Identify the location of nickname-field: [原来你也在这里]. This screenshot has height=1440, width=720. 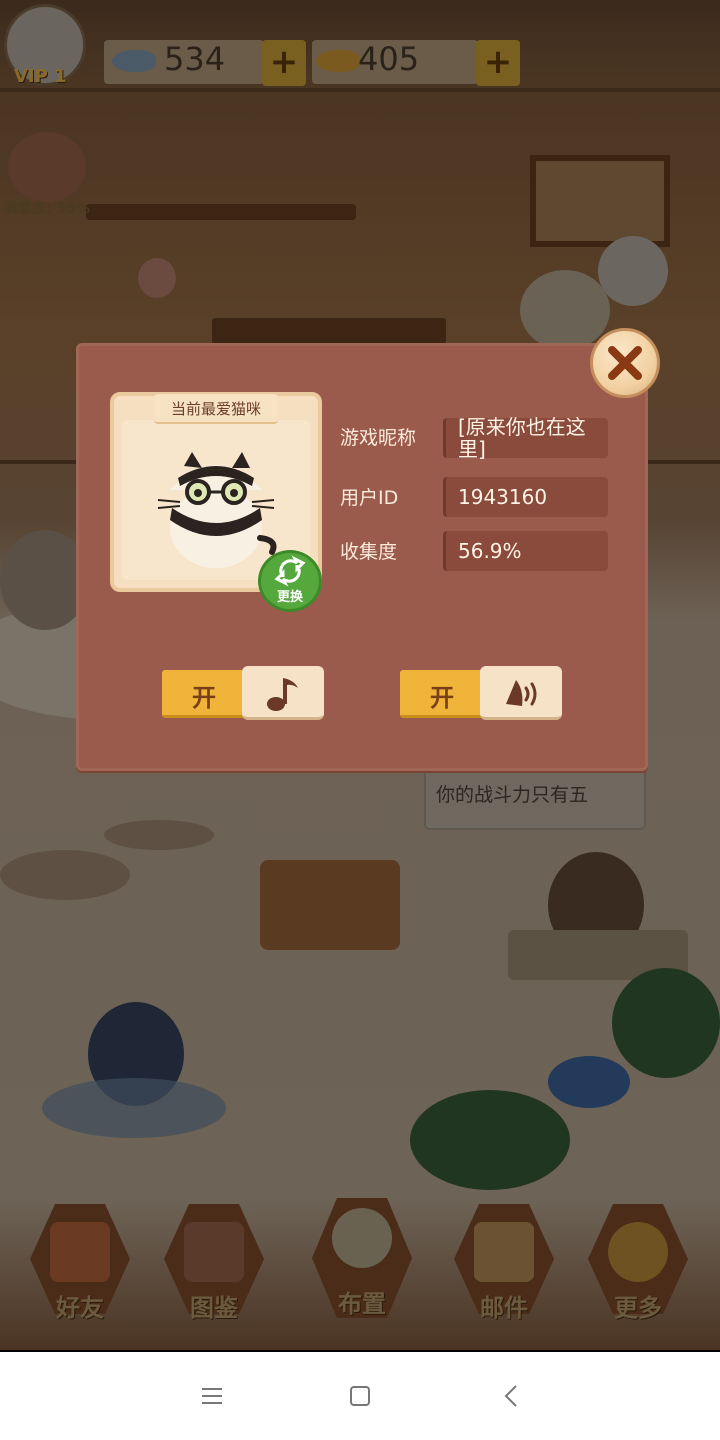
(525, 438).